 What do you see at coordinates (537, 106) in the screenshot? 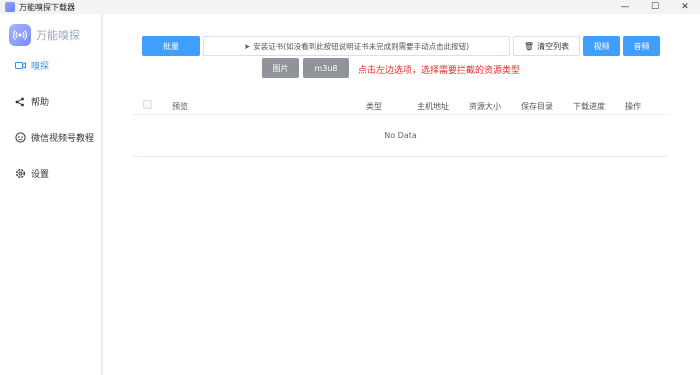
I see `column-header-save-dir: 保存目录` at bounding box center [537, 106].